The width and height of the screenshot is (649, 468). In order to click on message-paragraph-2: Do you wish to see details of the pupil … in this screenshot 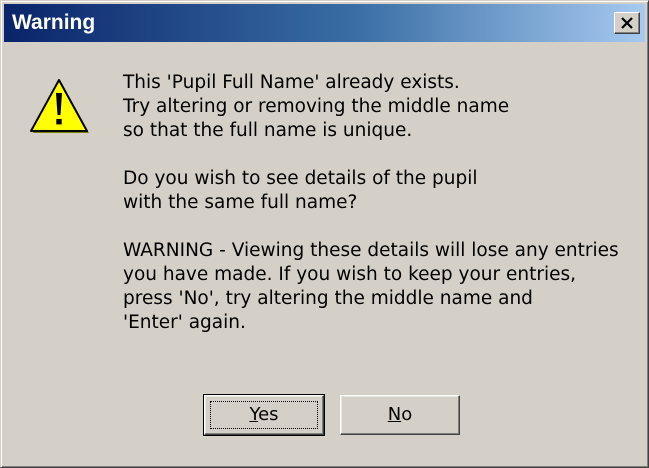, I will do `click(300, 190)`.